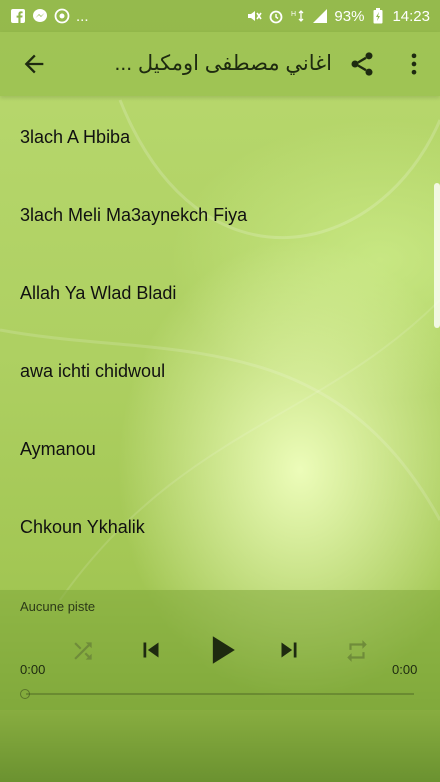 The image size is (440, 782). Describe the element at coordinates (62, 16) in the screenshot. I see `circle-app-icon` at that location.